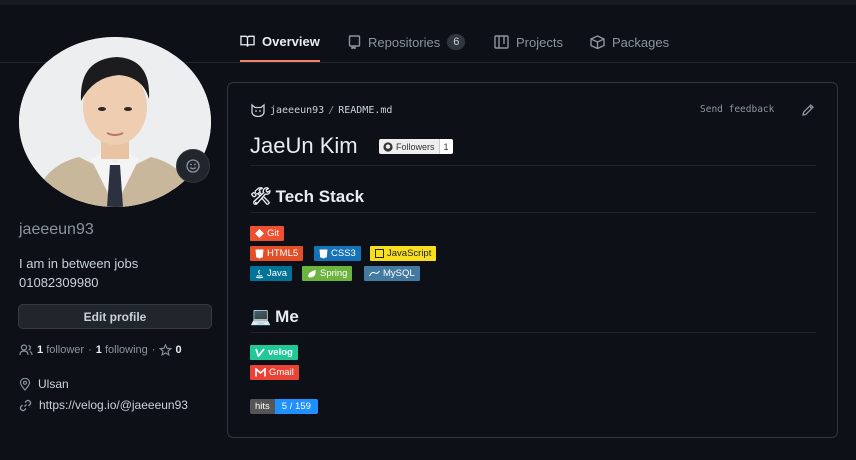 The height and width of the screenshot is (460, 856). What do you see at coordinates (40, 350) in the screenshot?
I see `followers-count: 1` at bounding box center [40, 350].